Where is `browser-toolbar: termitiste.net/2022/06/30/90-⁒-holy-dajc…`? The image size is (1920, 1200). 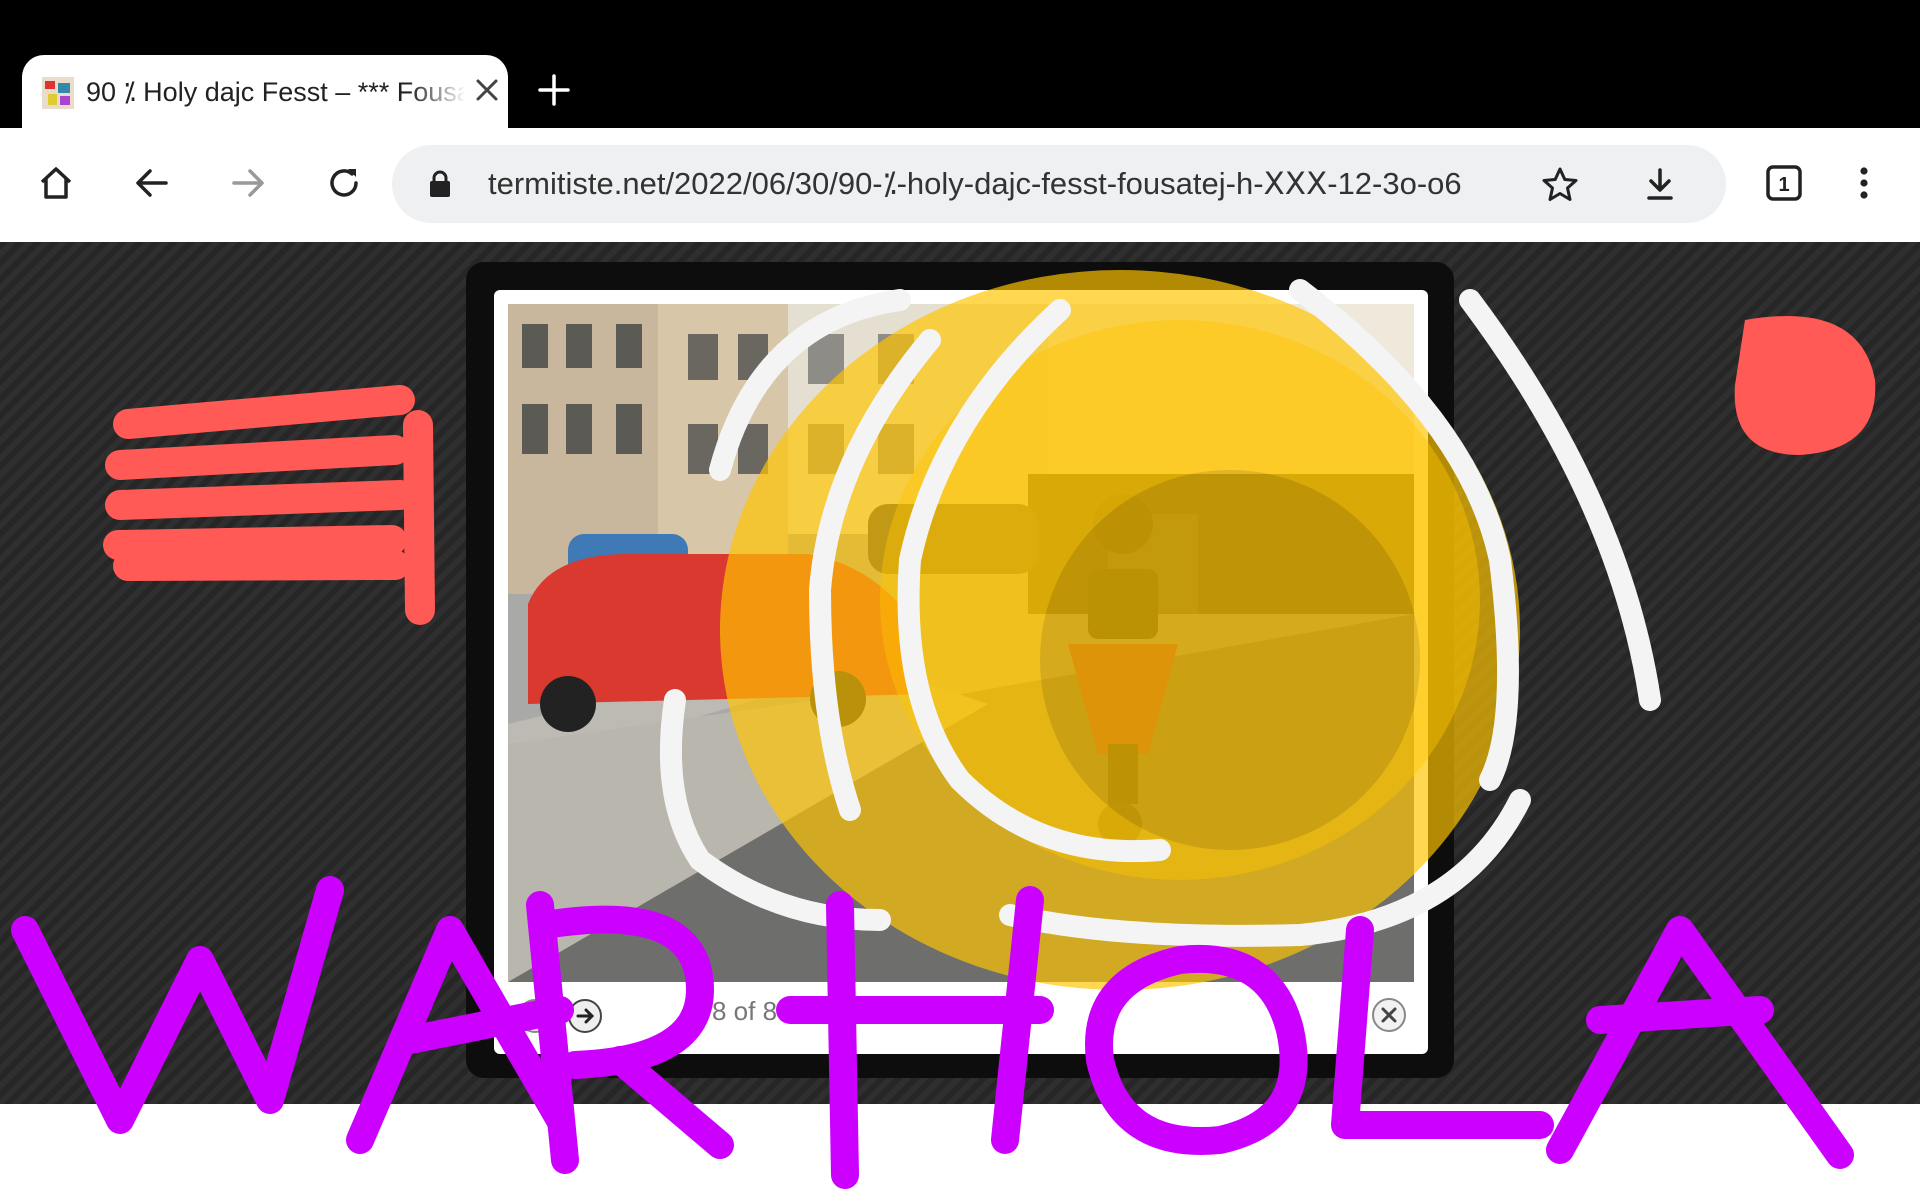 browser-toolbar: termitiste.net/2022/06/30/90-⁒-holy-dajc… is located at coordinates (960, 185).